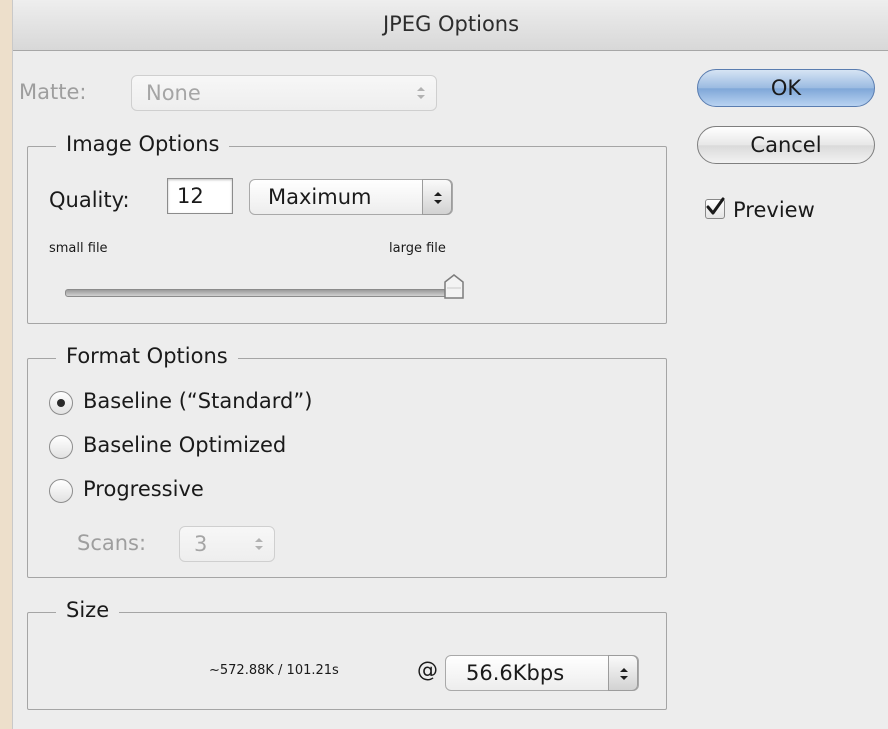  What do you see at coordinates (88, 610) in the screenshot?
I see `size-title: Size` at bounding box center [88, 610].